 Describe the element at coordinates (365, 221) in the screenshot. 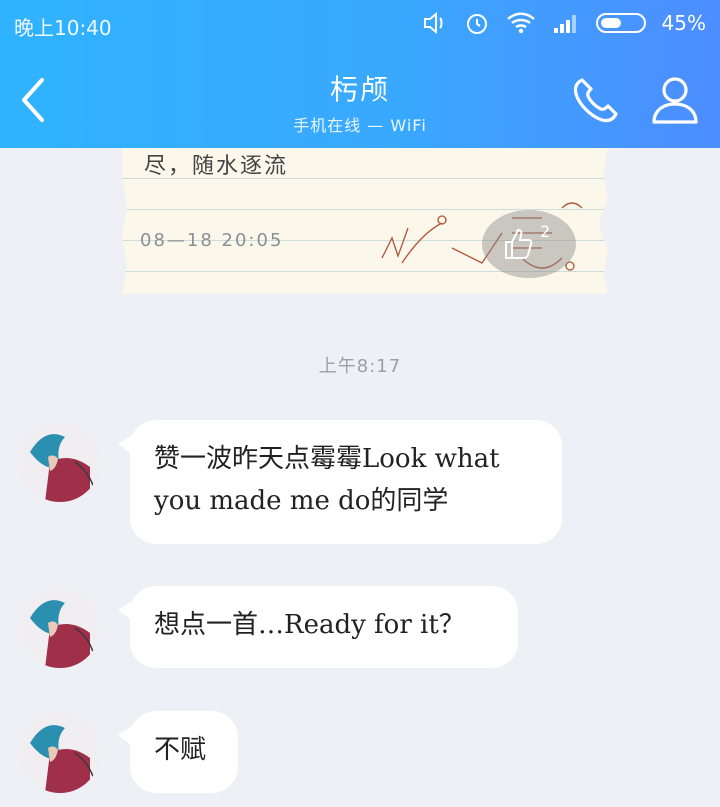

I see `shared-image-message: 尽，随水逐流 08—18 20:05 2` at that location.